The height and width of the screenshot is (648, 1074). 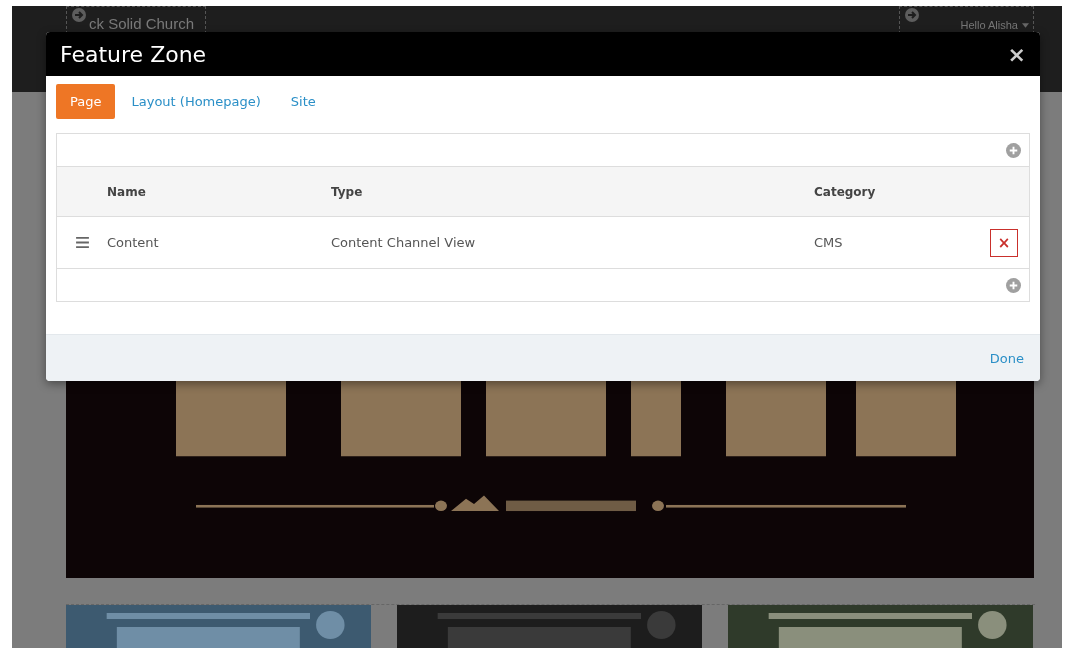 I want to click on column-header: Name, so click(x=127, y=191).